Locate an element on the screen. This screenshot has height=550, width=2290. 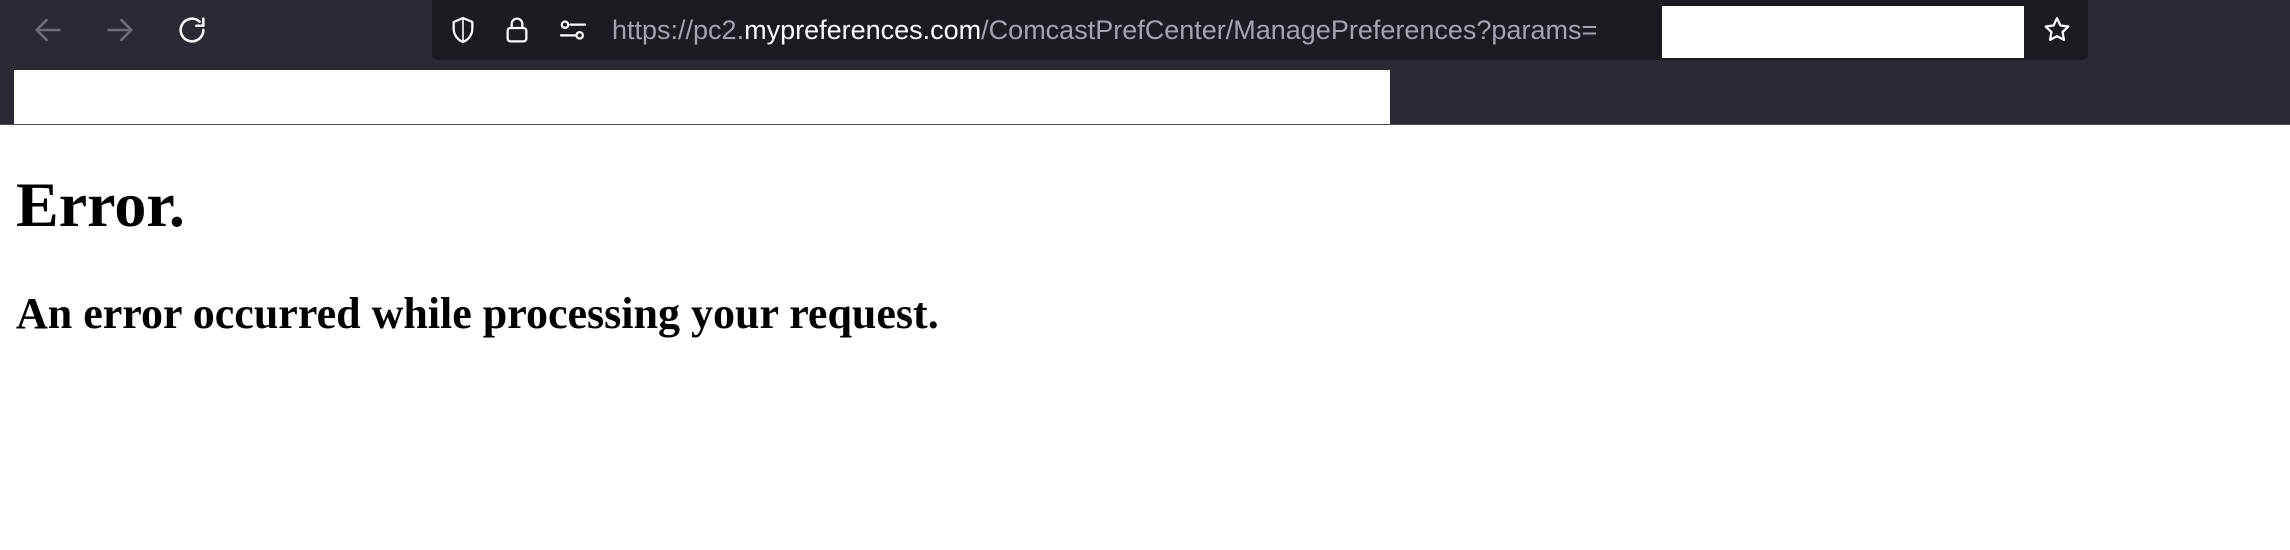
lock-icon is located at coordinates (517, 30).